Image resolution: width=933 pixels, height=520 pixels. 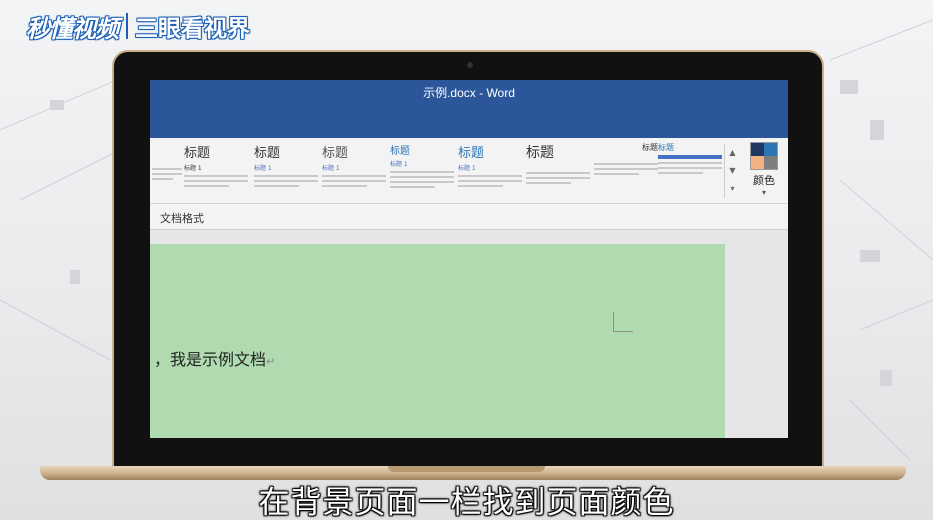 What do you see at coordinates (466, 469) in the screenshot?
I see `laptop-notch` at bounding box center [466, 469].